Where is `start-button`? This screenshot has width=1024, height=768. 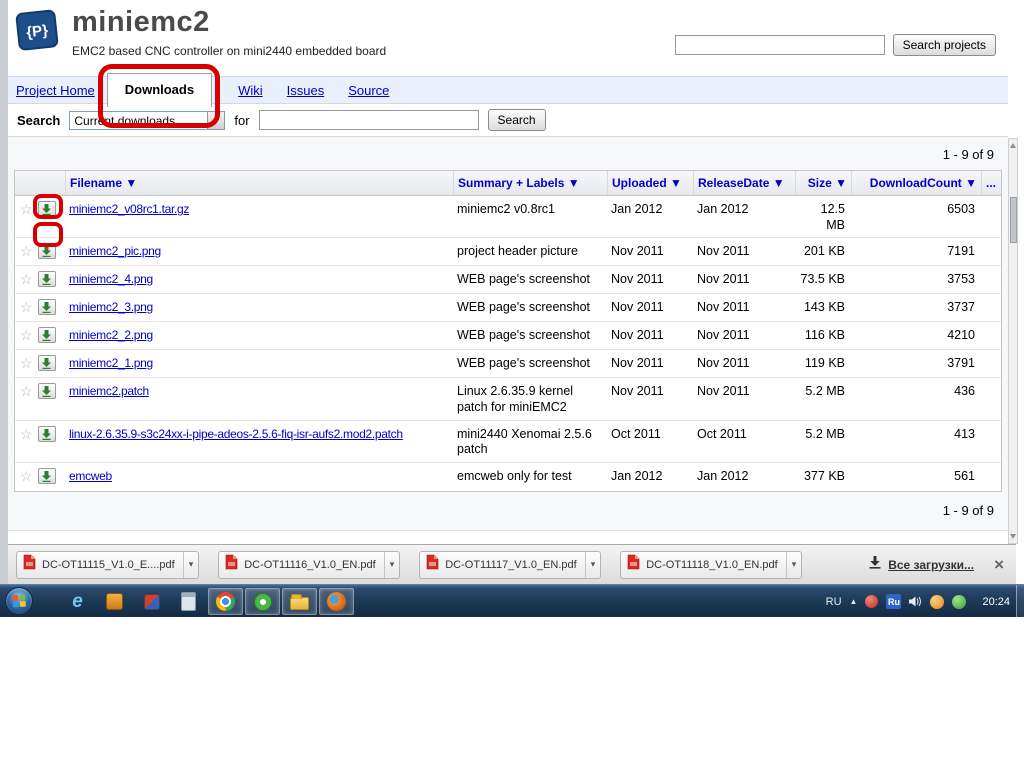 start-button is located at coordinates (19, 601).